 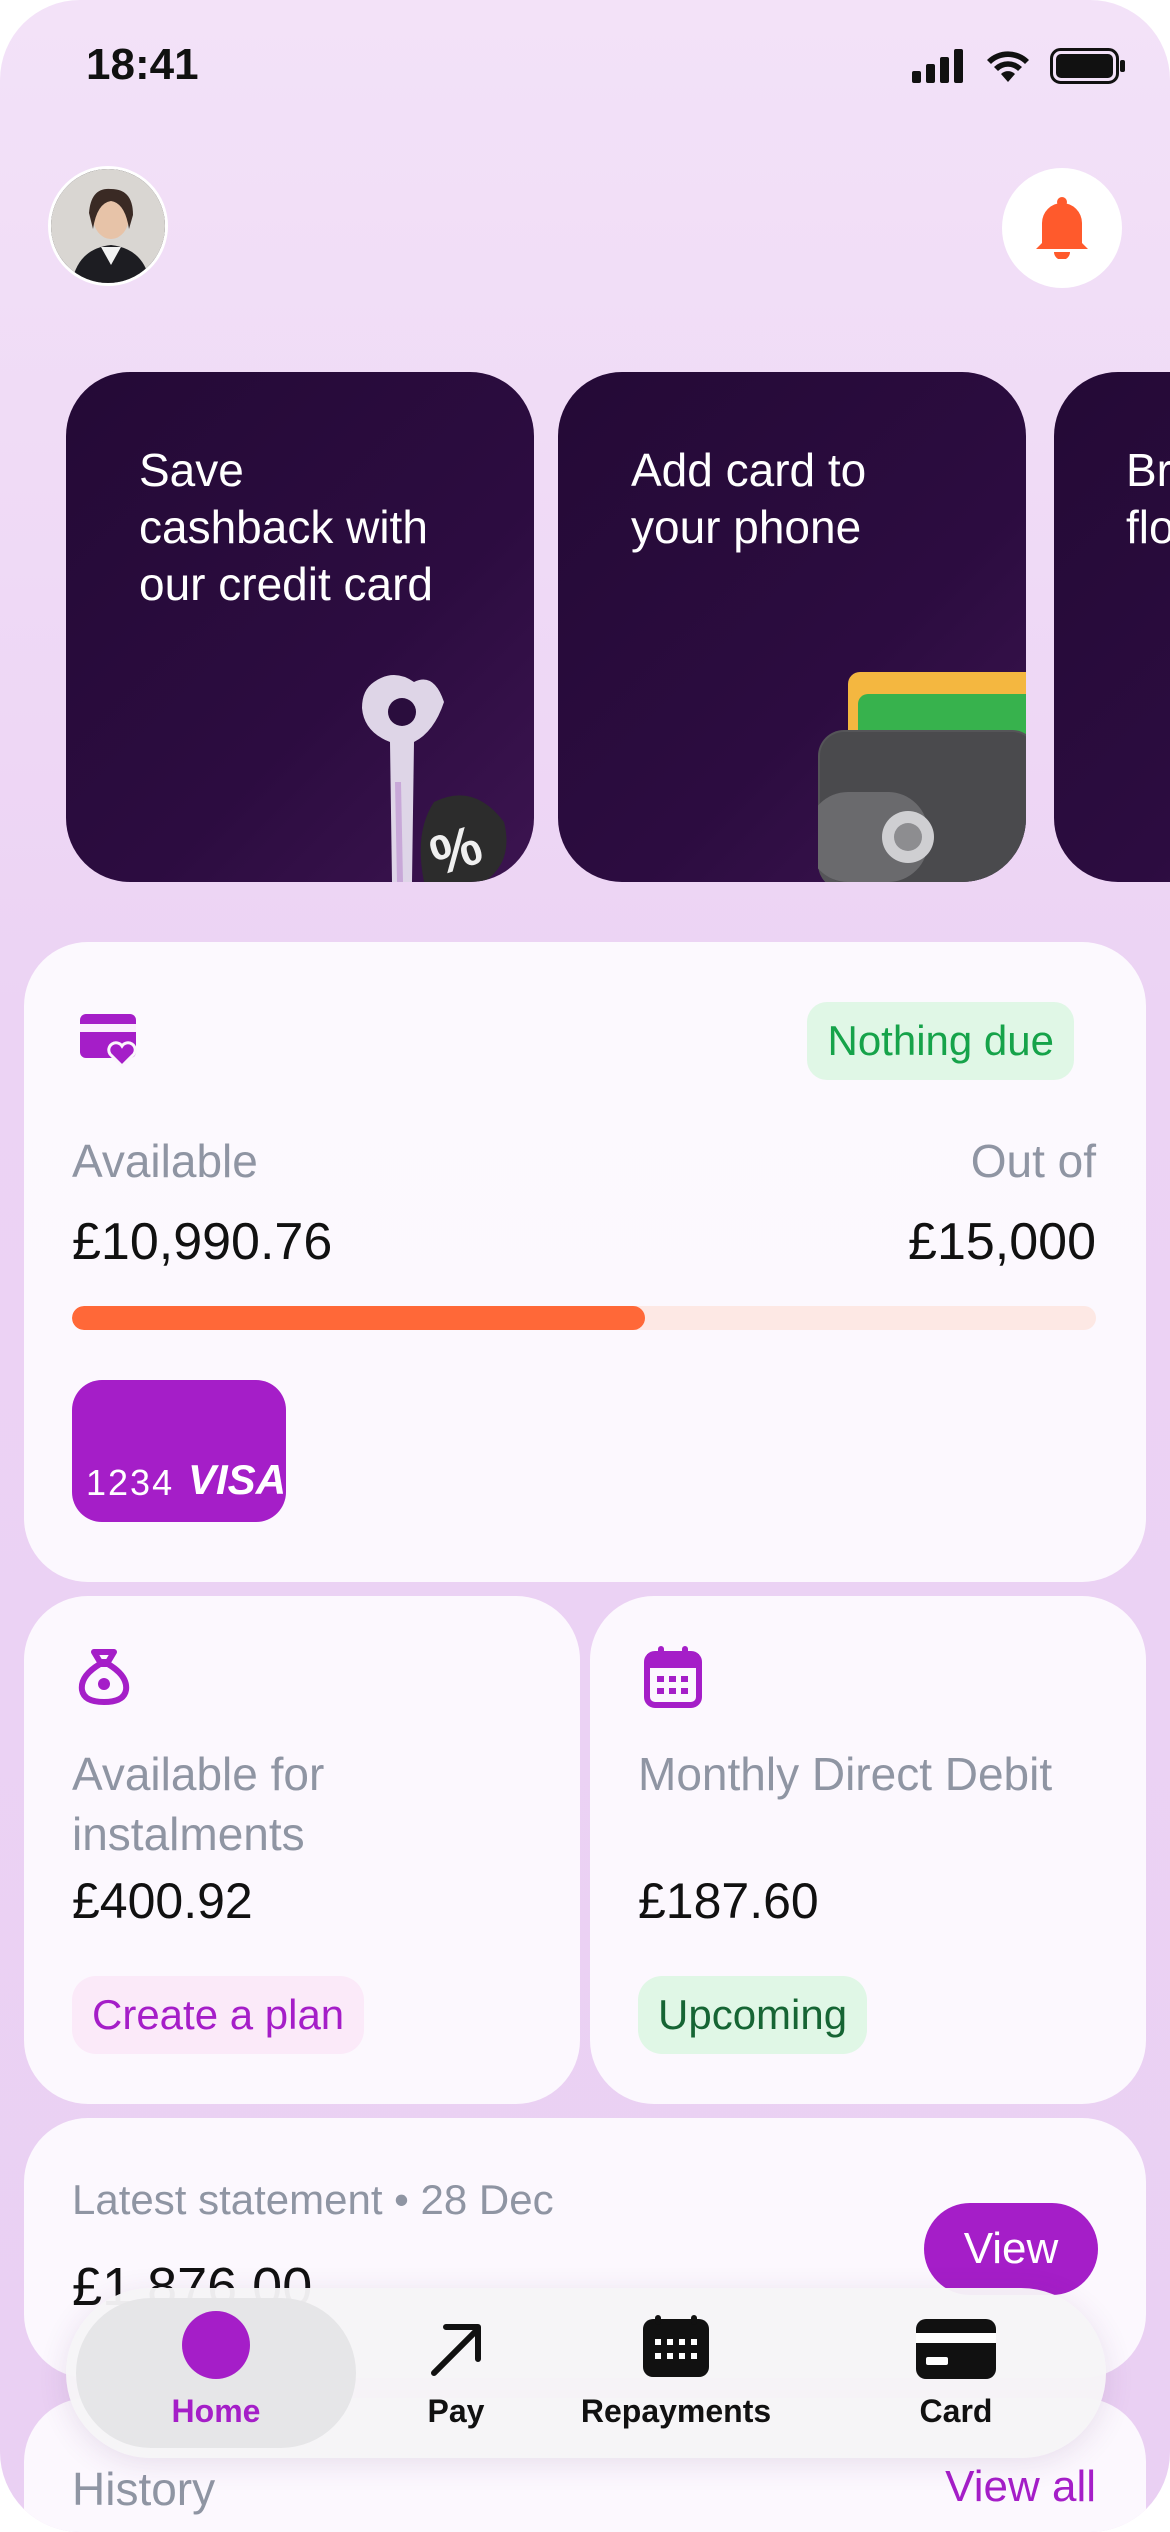 I want to click on view-all-link: View all, so click(x=1020, y=2487).